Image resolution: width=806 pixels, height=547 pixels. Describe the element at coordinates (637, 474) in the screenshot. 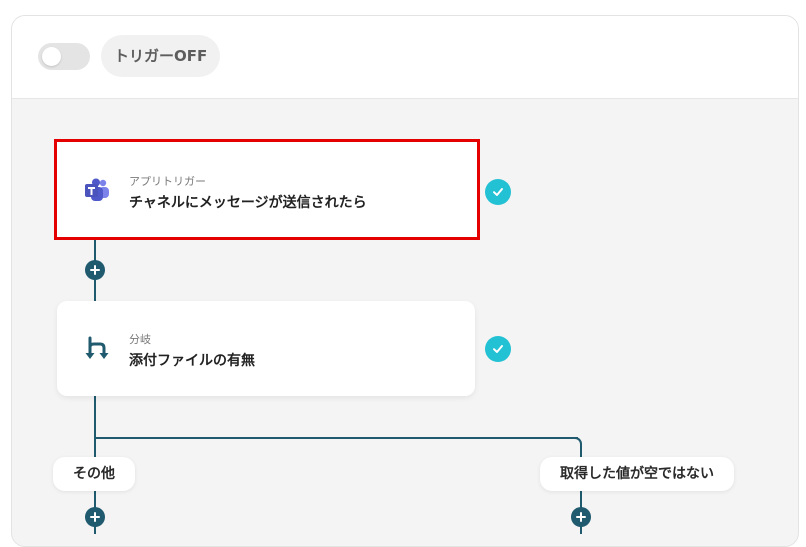

I see `branch-label-not-empty: 取得した値が空ではない` at that location.